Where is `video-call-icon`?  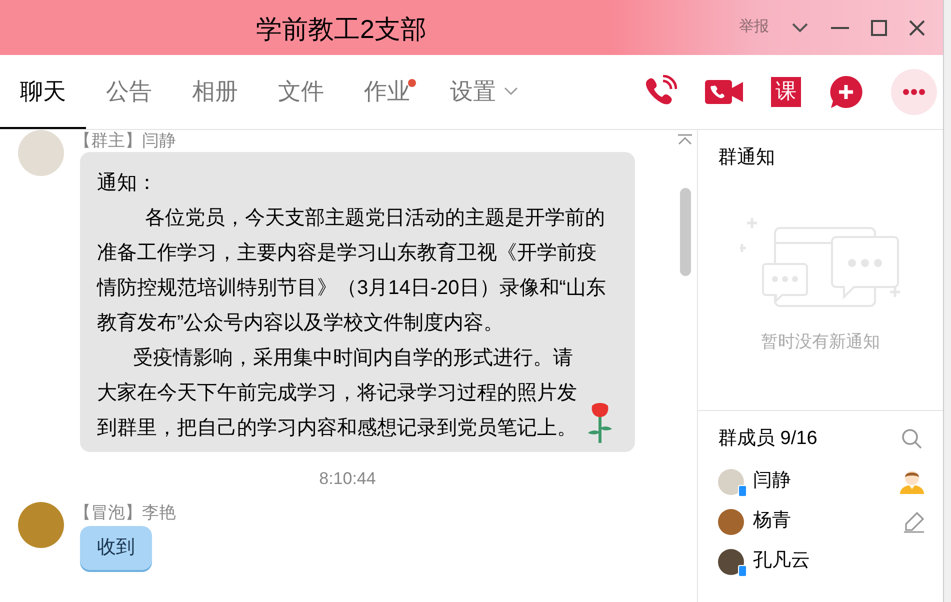 video-call-icon is located at coordinates (724, 92).